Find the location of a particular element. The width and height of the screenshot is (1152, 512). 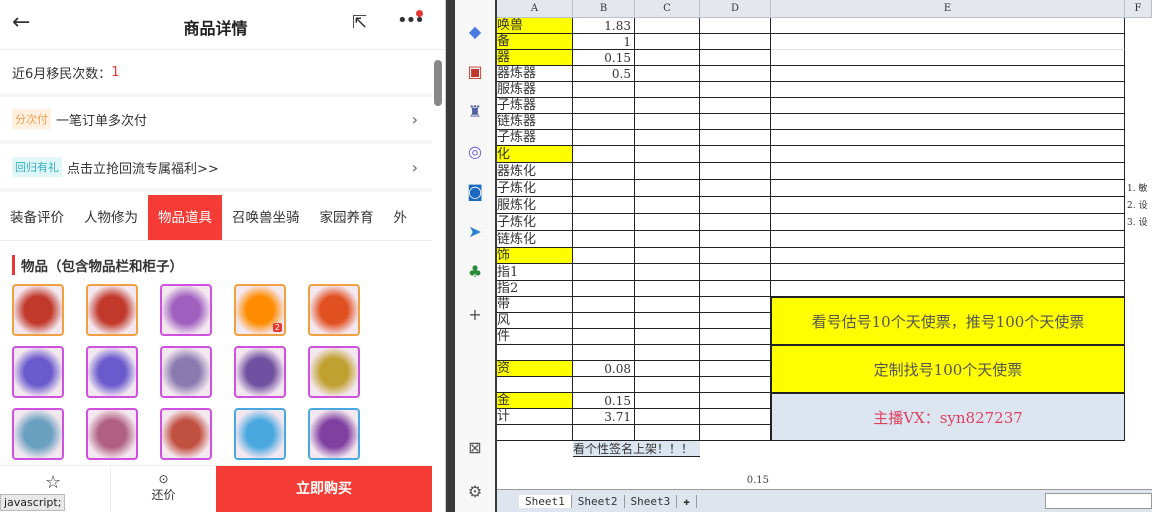

merged-valuation-cell: 看号估号10个天使票，推号100个天使票 is located at coordinates (948, 321).